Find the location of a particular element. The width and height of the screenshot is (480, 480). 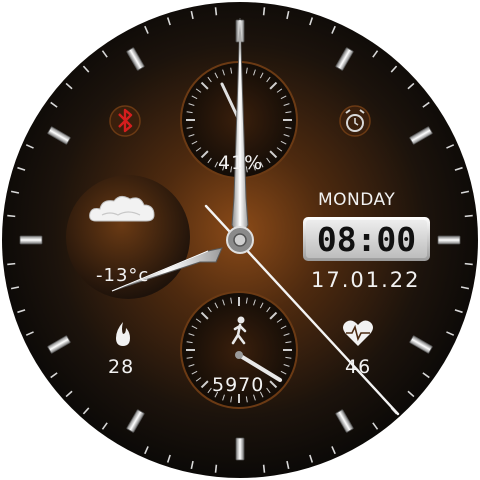

digital-time-display: 08:00 is located at coordinates (366, 239).